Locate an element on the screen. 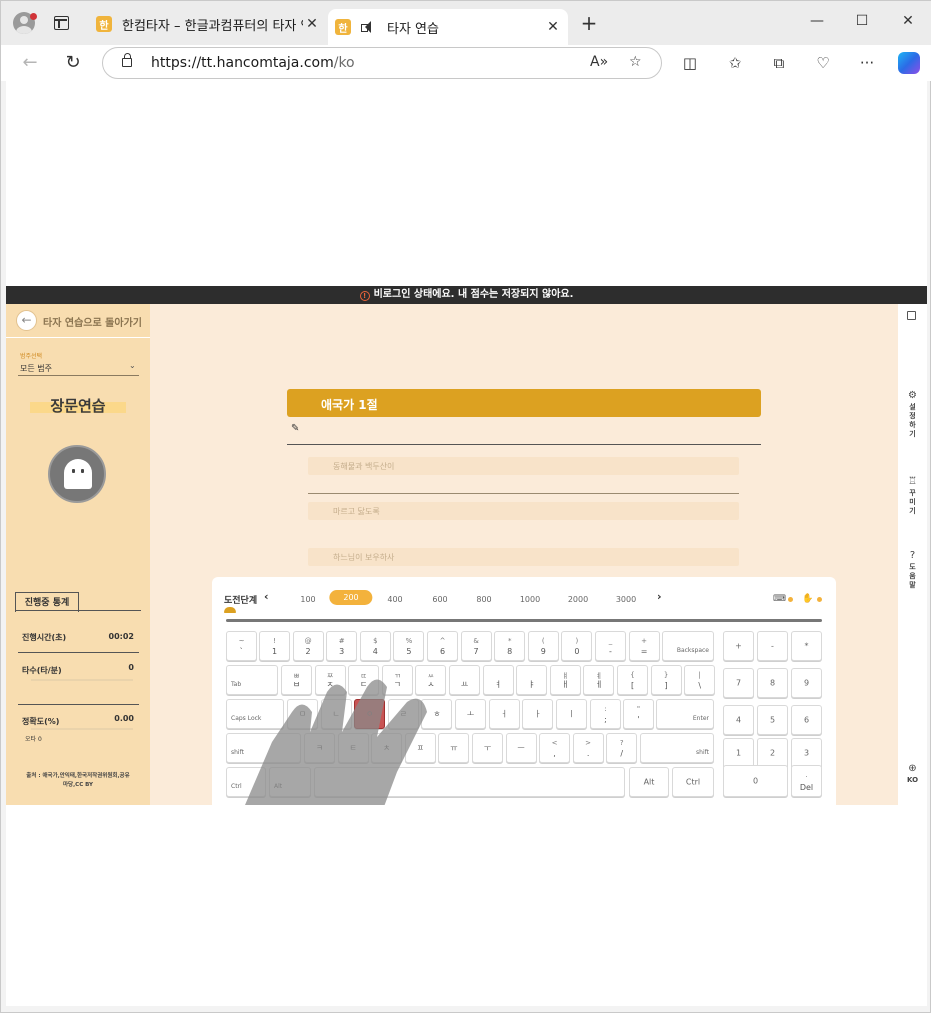 This screenshot has height=1013, width=931. key: | \ is located at coordinates (700, 680).